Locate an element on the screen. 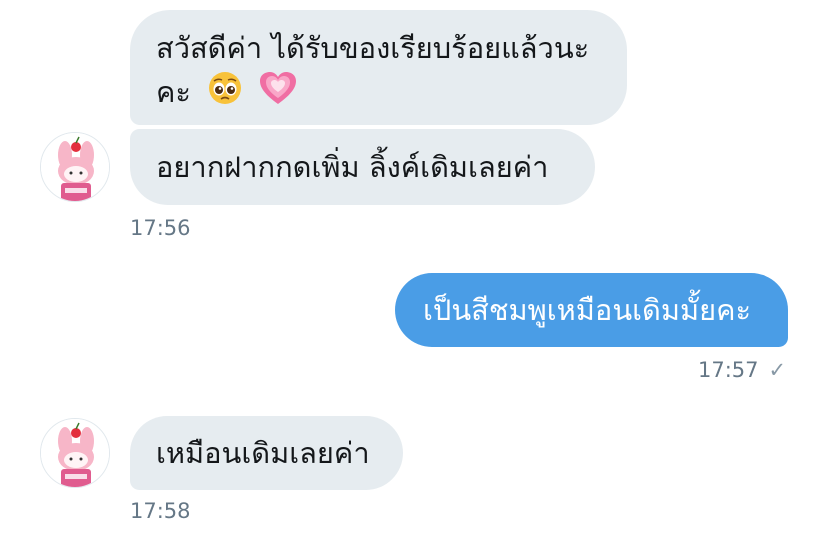 This screenshot has height=543, width=828. message-timestamp: 17:58 is located at coordinates (160, 511).